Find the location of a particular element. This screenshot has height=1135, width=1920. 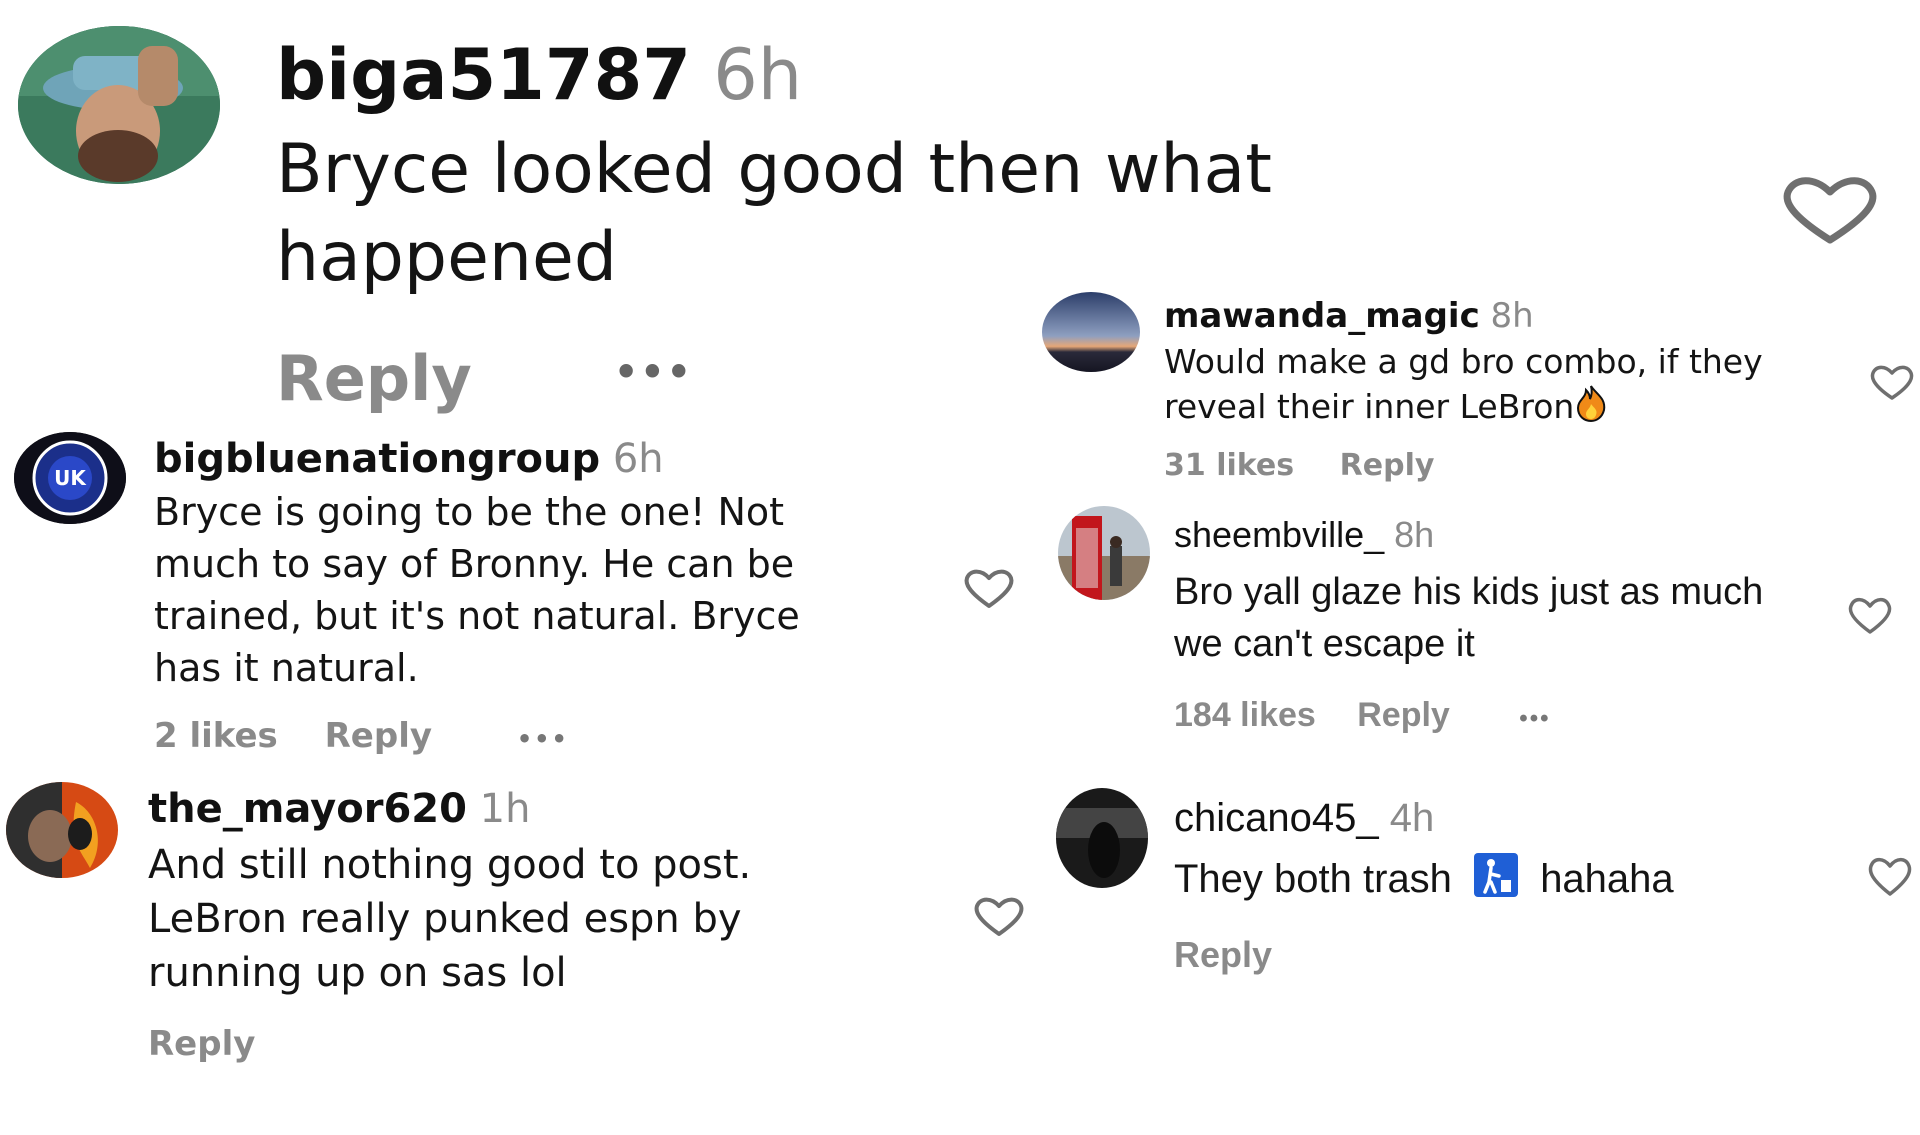

avatar: UK is located at coordinates (70, 478).